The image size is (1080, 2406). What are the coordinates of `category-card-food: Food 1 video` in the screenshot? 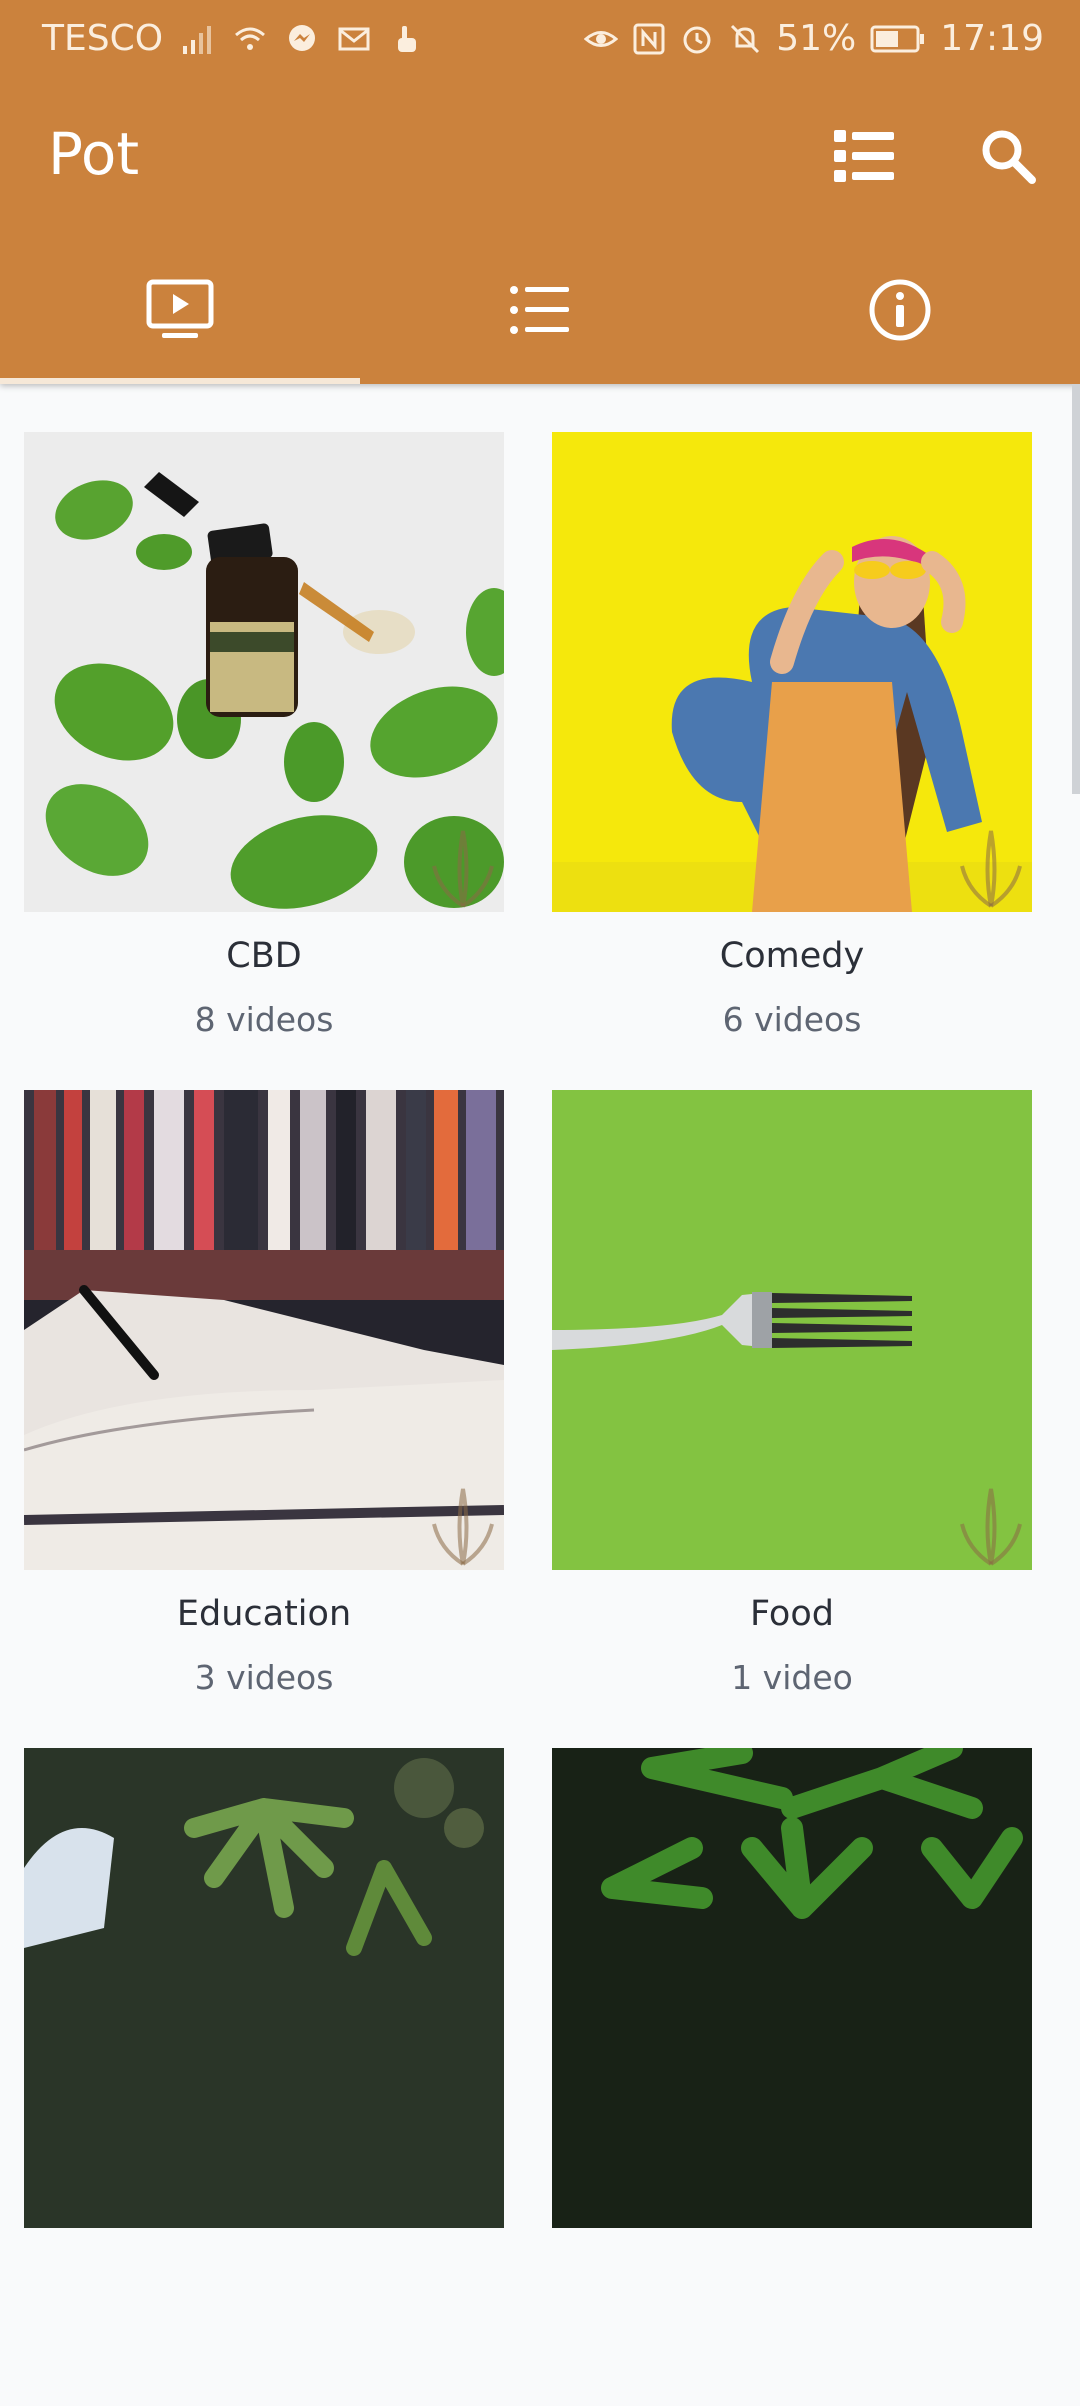 It's located at (792, 1419).